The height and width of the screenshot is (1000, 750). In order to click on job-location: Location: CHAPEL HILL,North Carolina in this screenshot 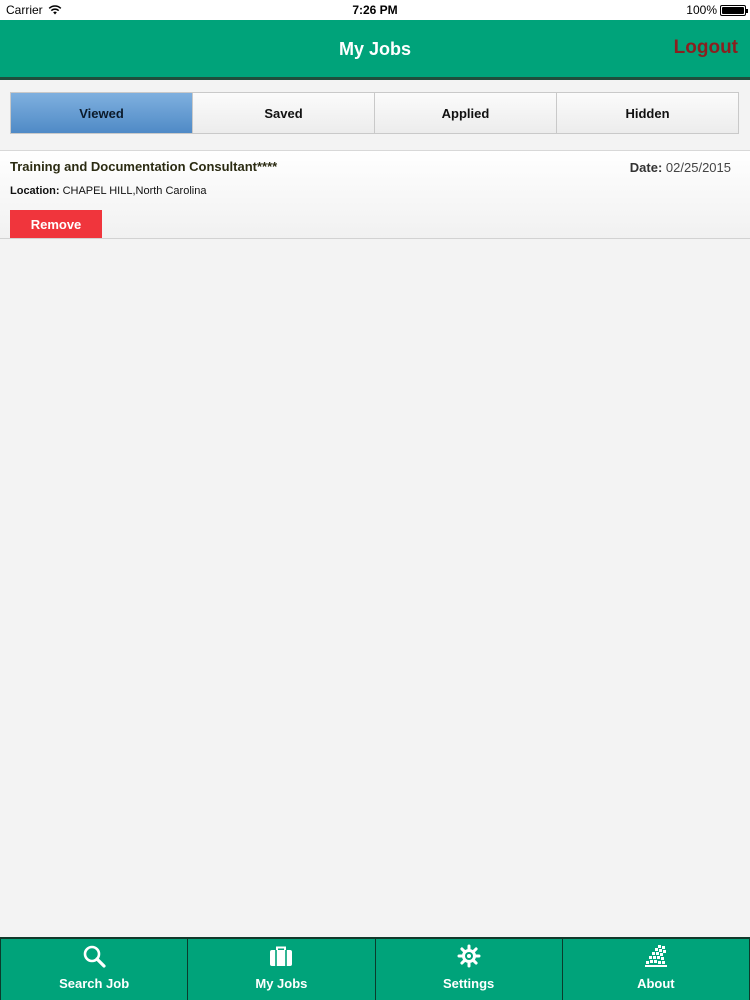, I will do `click(108, 191)`.